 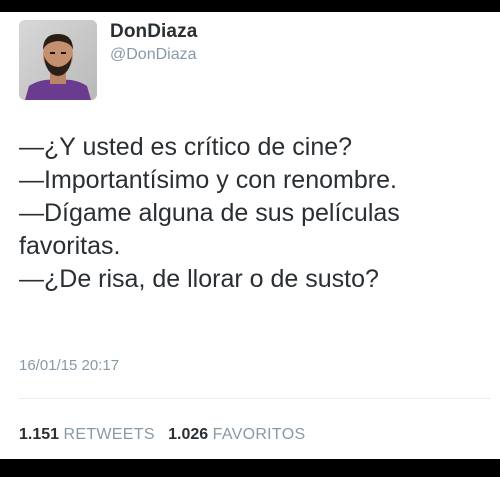 I want to click on retweets-label: RETWEETS, so click(x=109, y=434).